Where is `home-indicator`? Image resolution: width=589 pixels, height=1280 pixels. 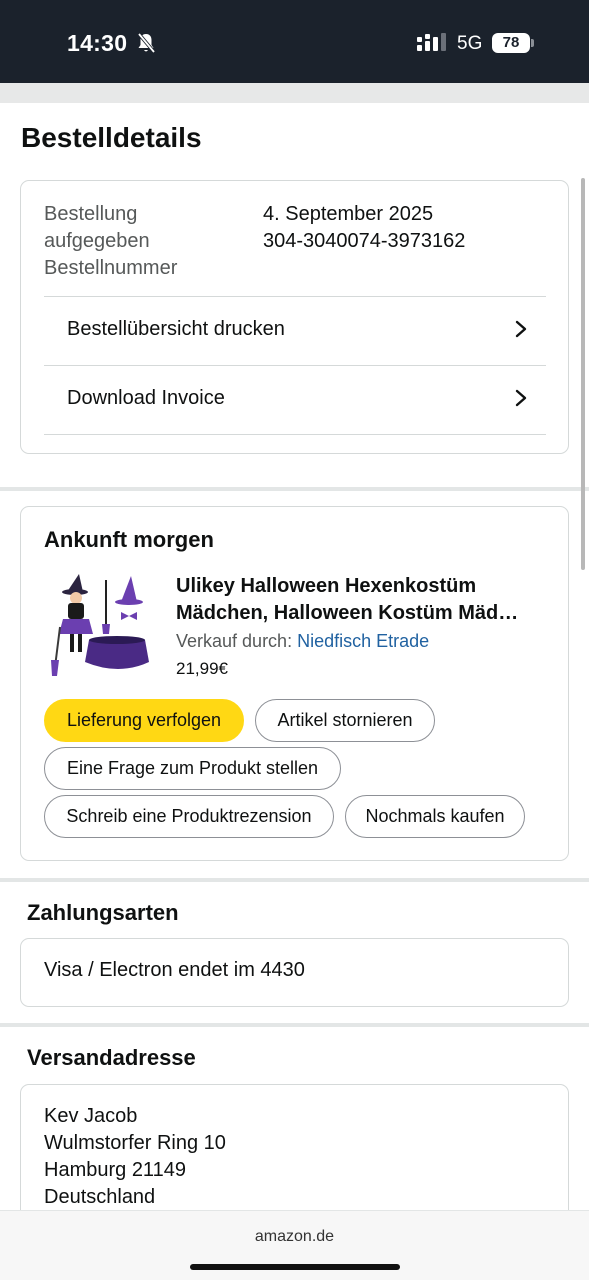
home-indicator is located at coordinates (295, 1267).